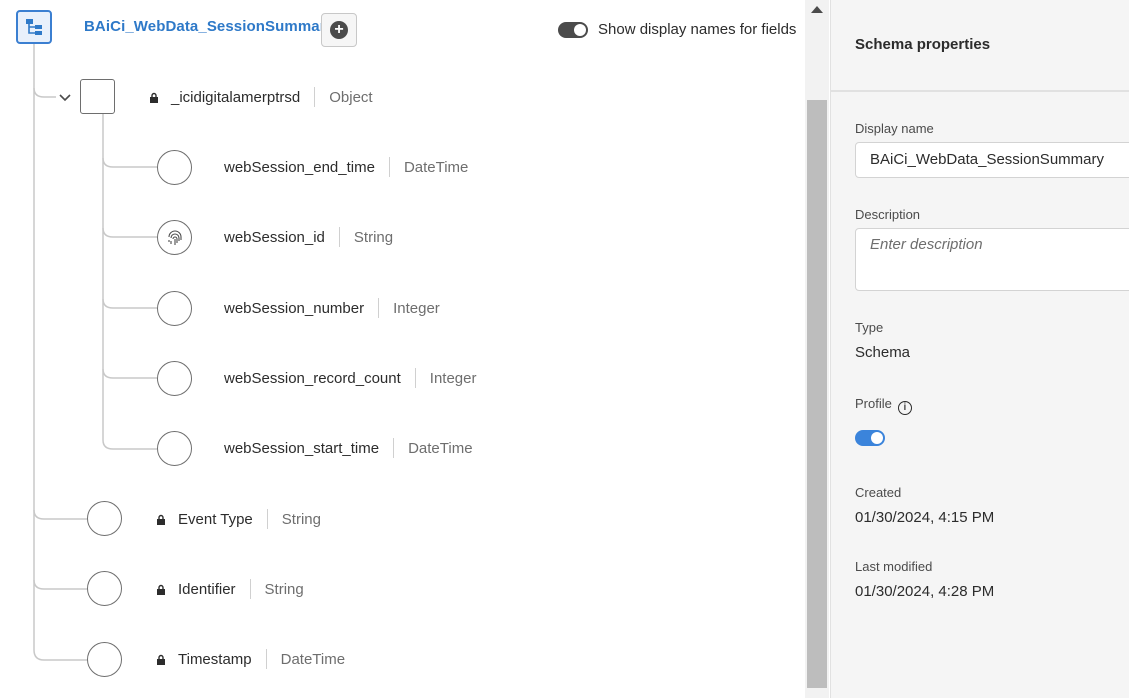 This screenshot has width=1129, height=698. I want to click on chevron-down-icon, so click(65, 98).